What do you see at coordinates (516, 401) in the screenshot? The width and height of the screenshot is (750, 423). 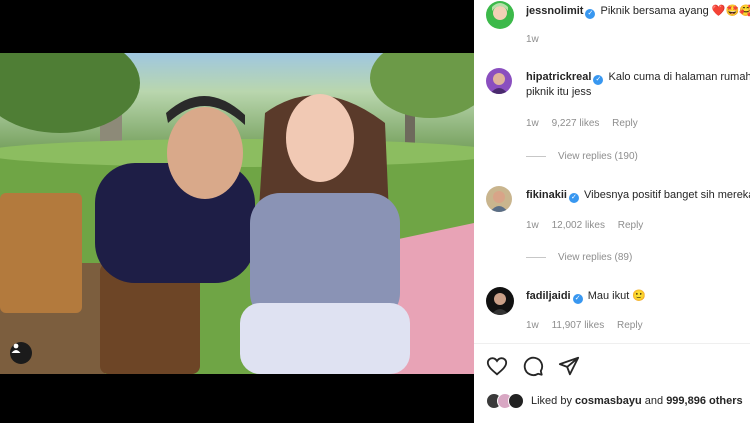 I see `liker-avatar` at bounding box center [516, 401].